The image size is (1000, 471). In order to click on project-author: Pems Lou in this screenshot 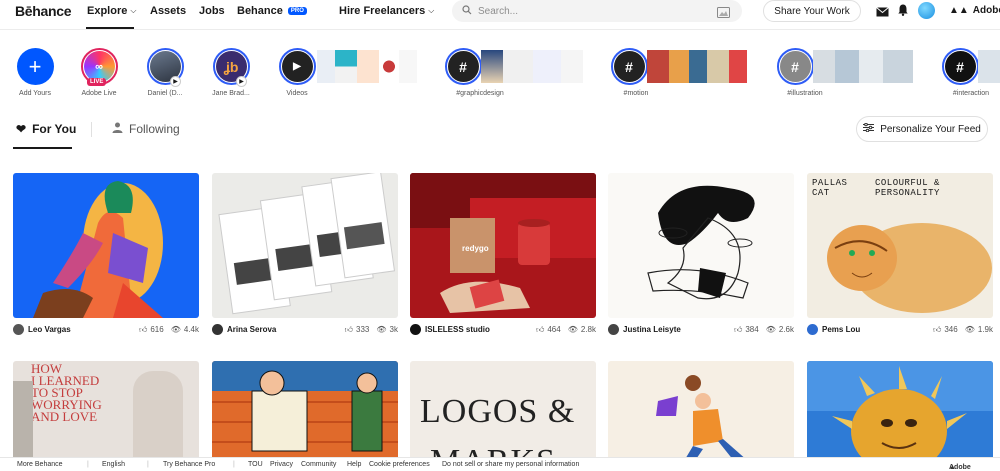, I will do `click(874, 329)`.